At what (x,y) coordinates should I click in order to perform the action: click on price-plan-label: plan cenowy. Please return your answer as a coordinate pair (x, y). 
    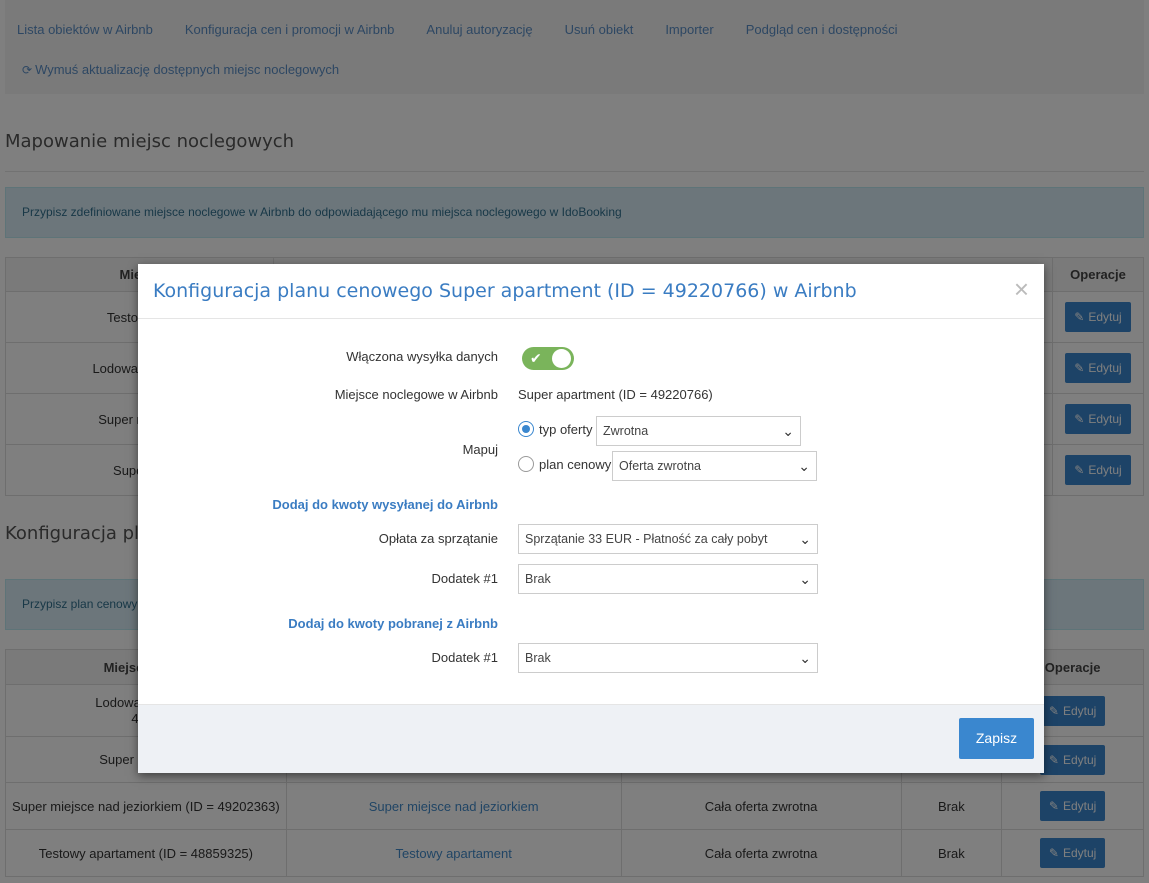
    Looking at the image, I should click on (575, 464).